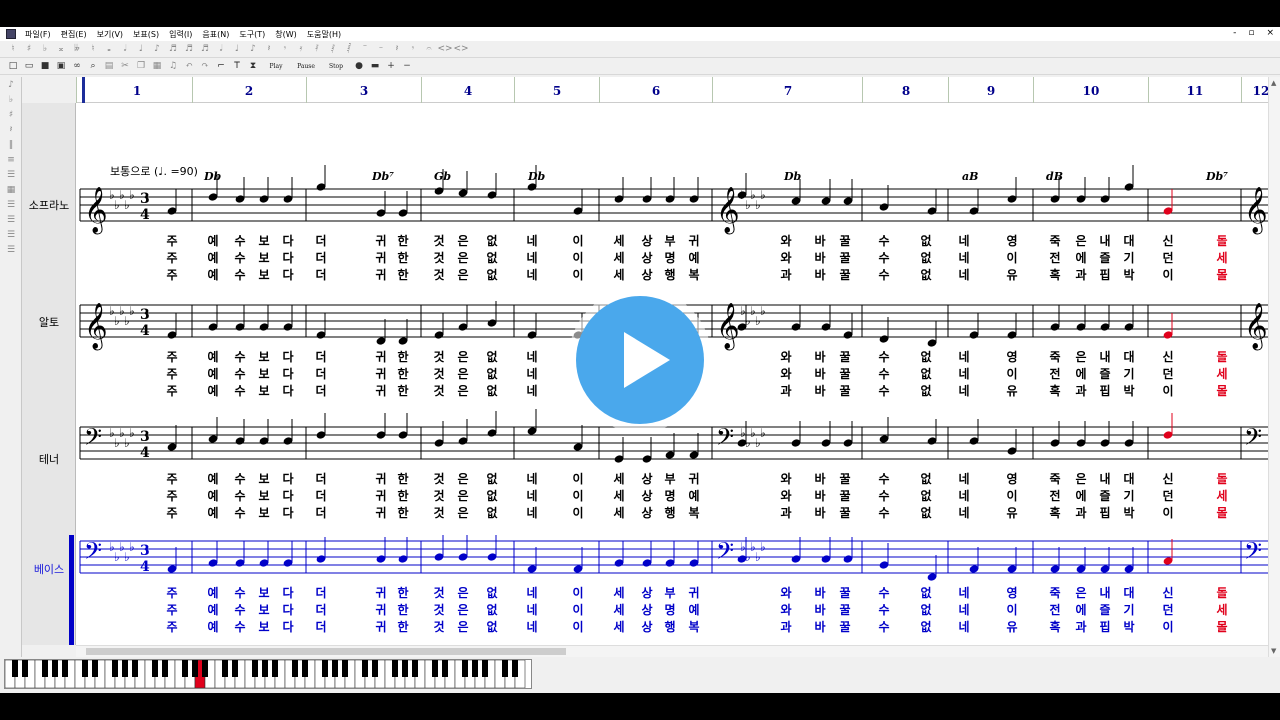  I want to click on playback-cursor, so click(83, 90).